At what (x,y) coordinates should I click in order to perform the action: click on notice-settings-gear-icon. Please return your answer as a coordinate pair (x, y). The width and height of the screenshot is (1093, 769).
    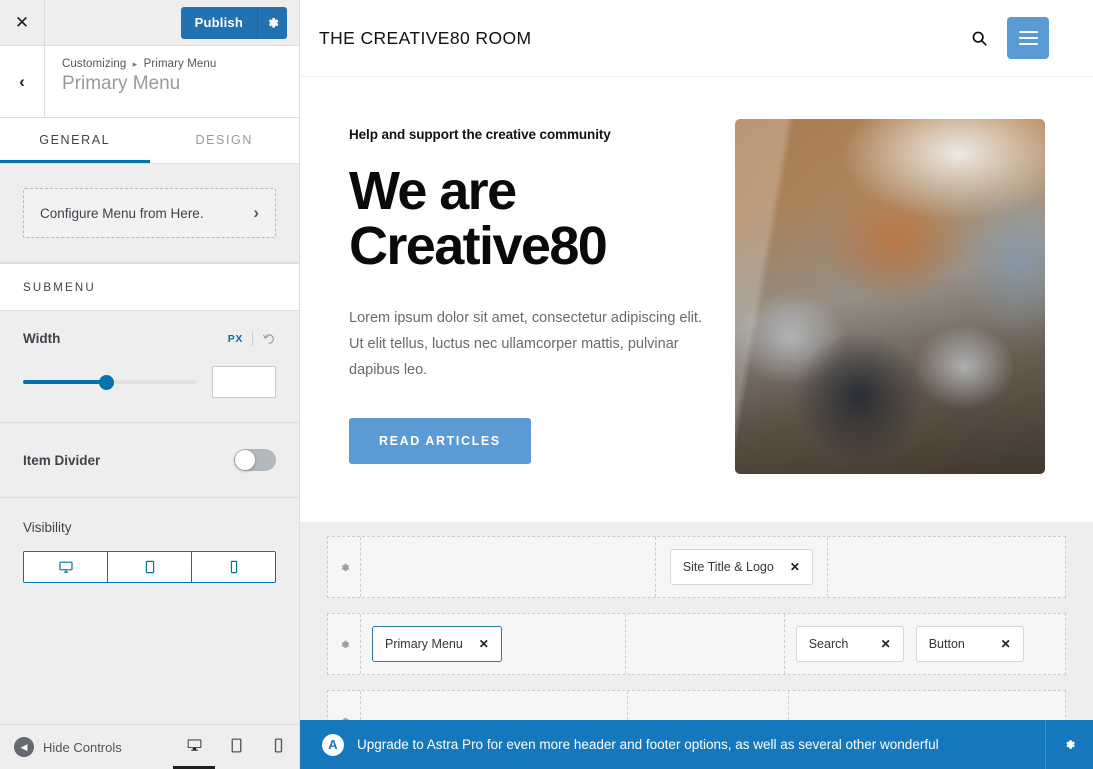
    Looking at the image, I should click on (1069, 744).